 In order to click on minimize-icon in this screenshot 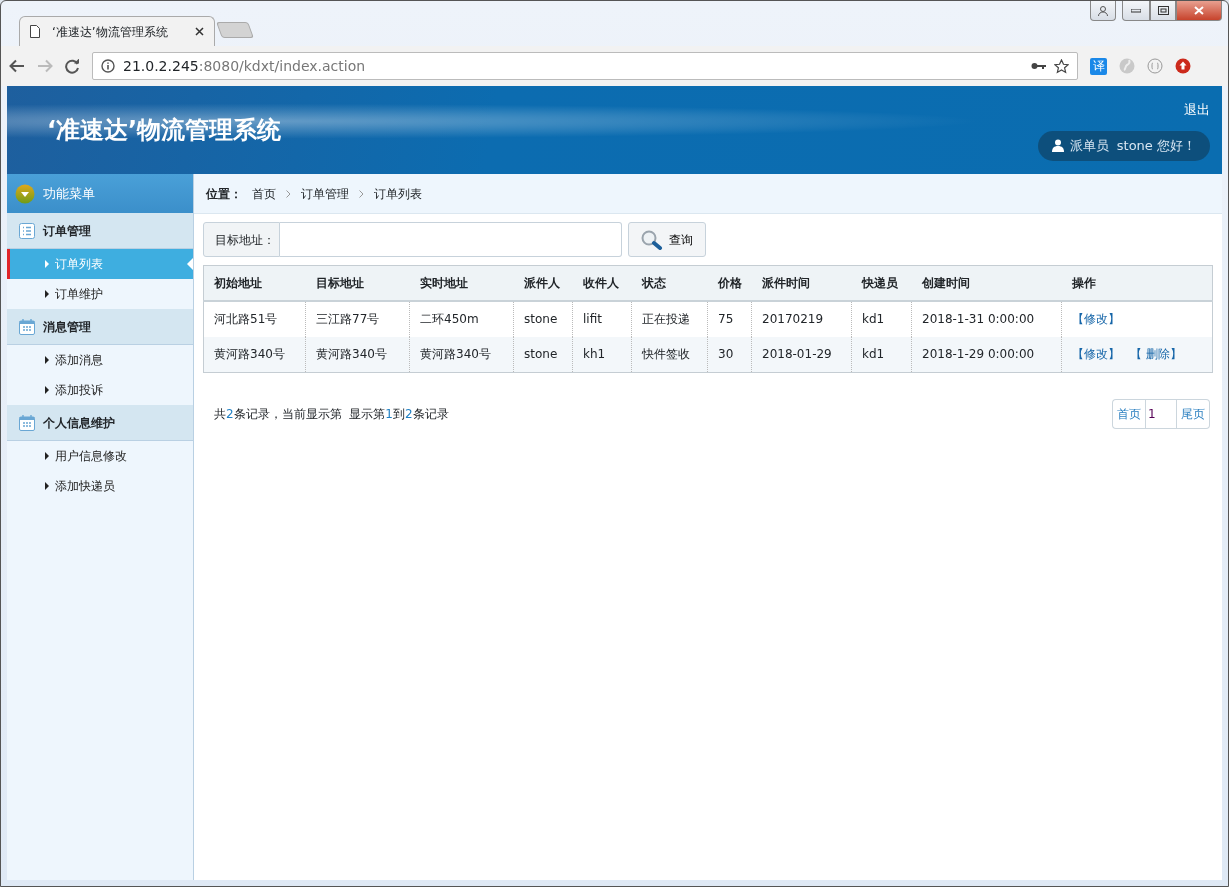, I will do `click(1136, 10)`.